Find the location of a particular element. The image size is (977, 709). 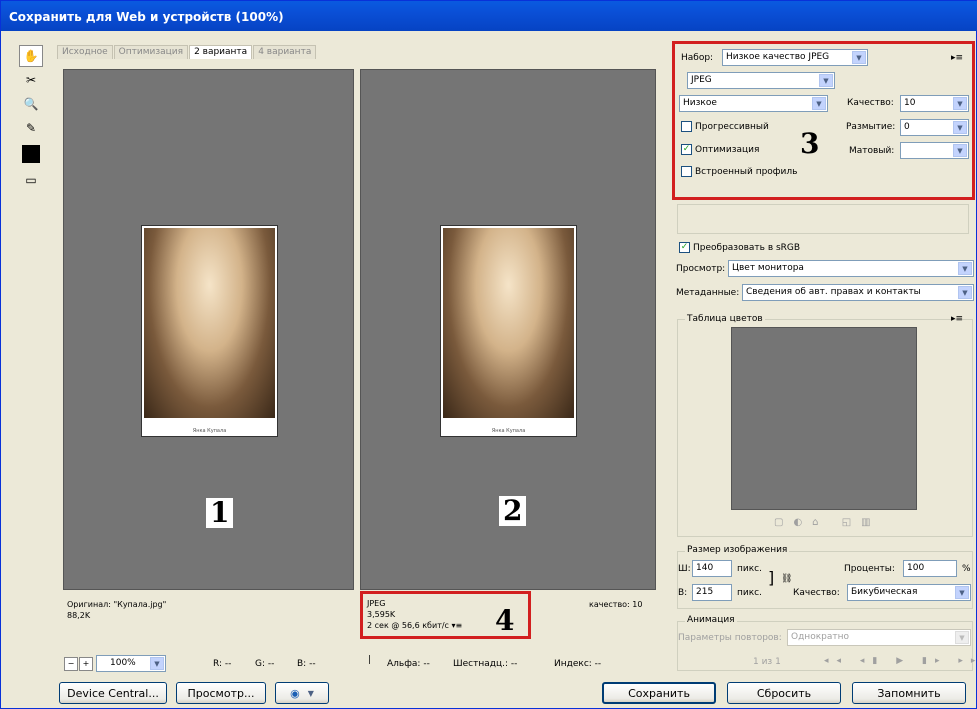

animation-controls: ◂◂ ◂▮ ▶ ▮▸ ▸▸ is located at coordinates (900, 661).